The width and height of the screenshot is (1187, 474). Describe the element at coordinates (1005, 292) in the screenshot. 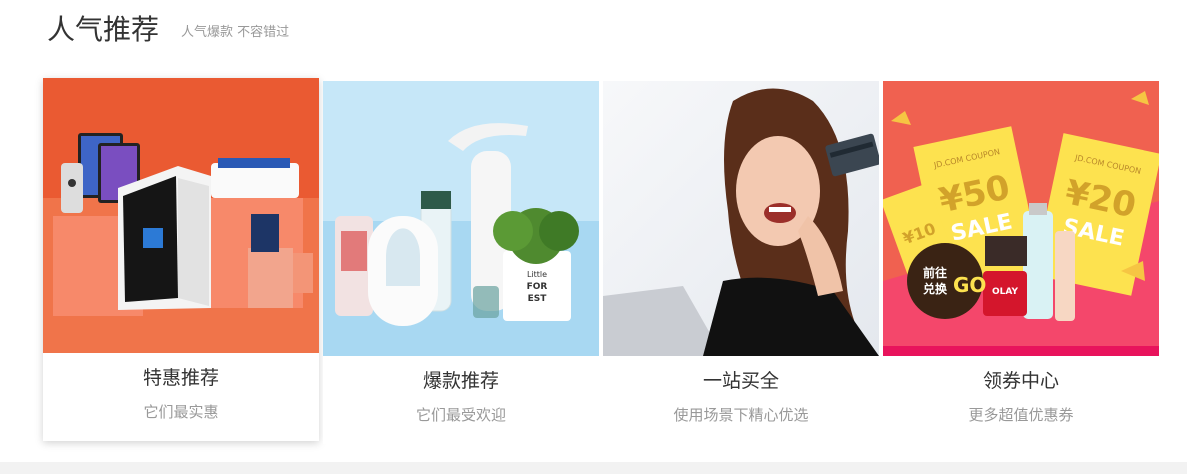

I see `product-olay-label: OLAY` at that location.